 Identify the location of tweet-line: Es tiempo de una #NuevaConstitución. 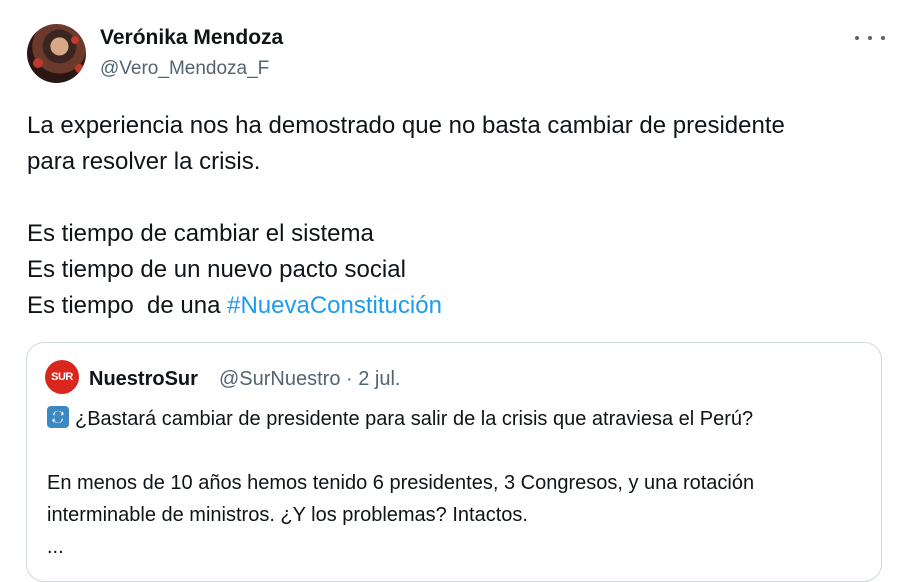
(457, 306).